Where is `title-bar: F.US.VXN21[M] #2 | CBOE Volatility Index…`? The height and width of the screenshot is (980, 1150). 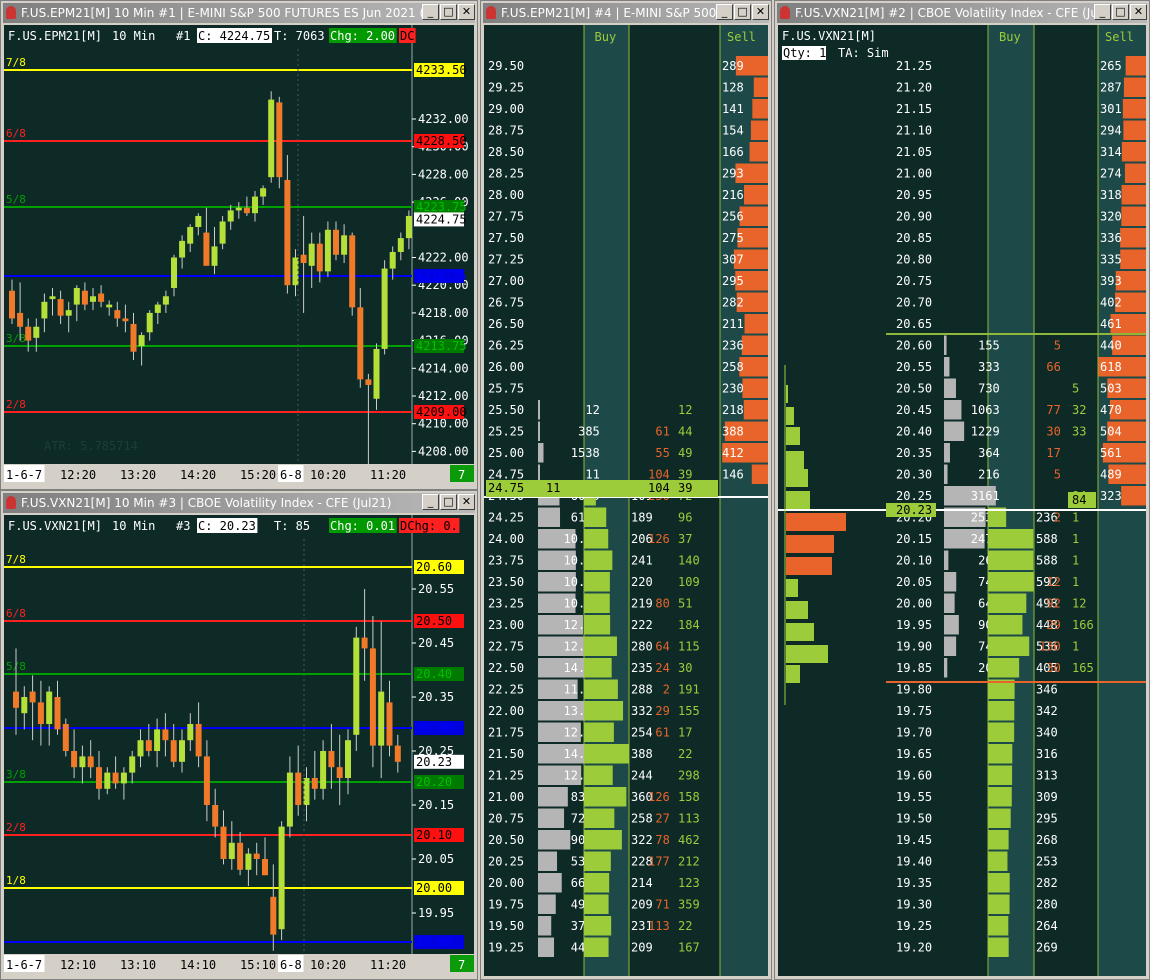
title-bar: F.US.VXN21[M] #2 | CBOE Volatility Index… is located at coordinates (962, 13).